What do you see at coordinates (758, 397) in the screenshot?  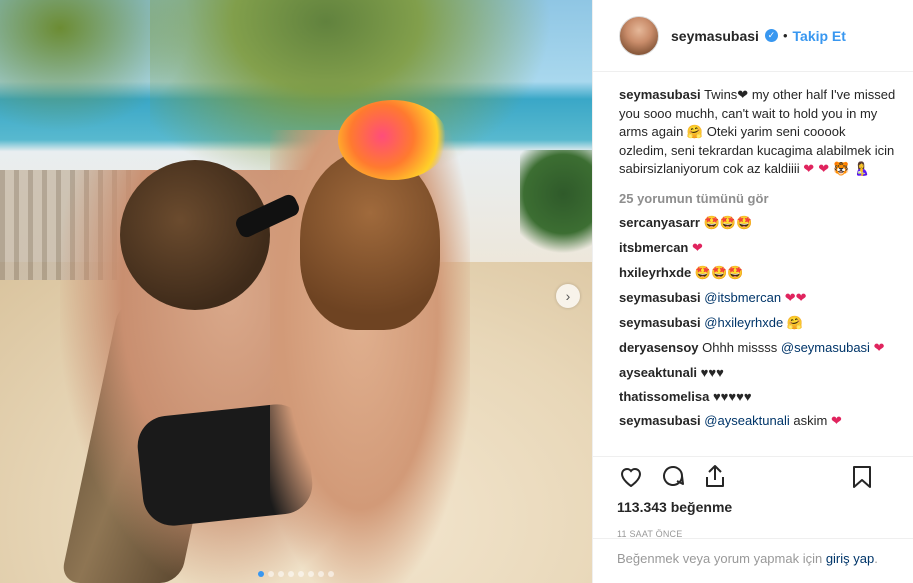 I see `comment-item: thatissomelisa ♥♥♥♥♥` at bounding box center [758, 397].